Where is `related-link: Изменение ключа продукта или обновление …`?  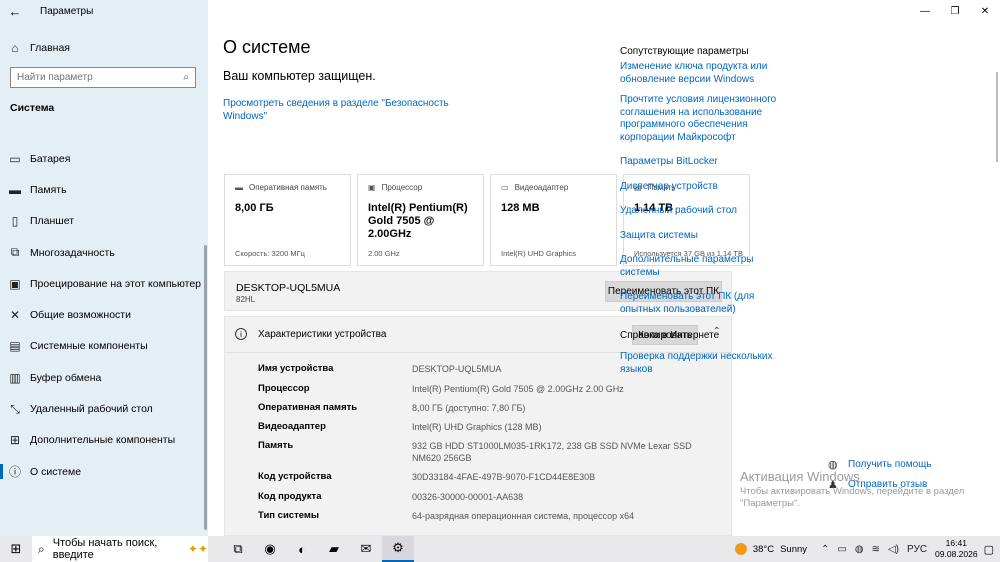 related-link: Изменение ключа продукта или обновление … is located at coordinates (702, 73).